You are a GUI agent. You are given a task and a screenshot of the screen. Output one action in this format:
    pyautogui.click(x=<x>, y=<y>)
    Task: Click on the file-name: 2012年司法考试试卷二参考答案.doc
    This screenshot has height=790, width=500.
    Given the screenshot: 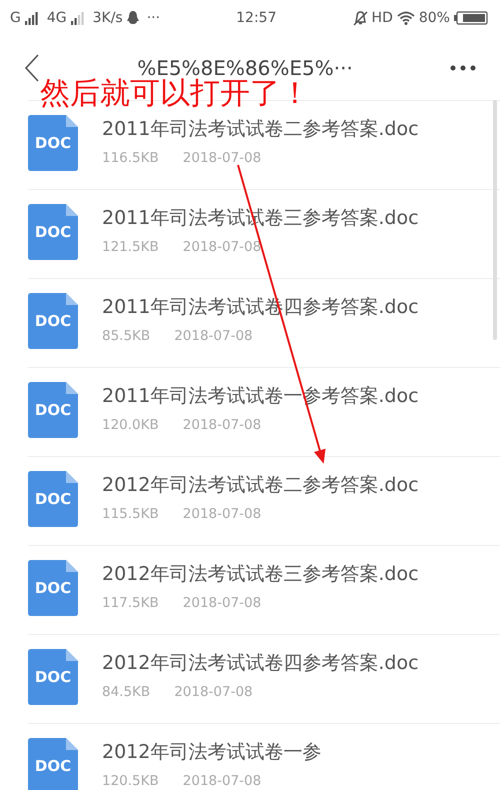 What is the action you would take?
    pyautogui.click(x=260, y=485)
    